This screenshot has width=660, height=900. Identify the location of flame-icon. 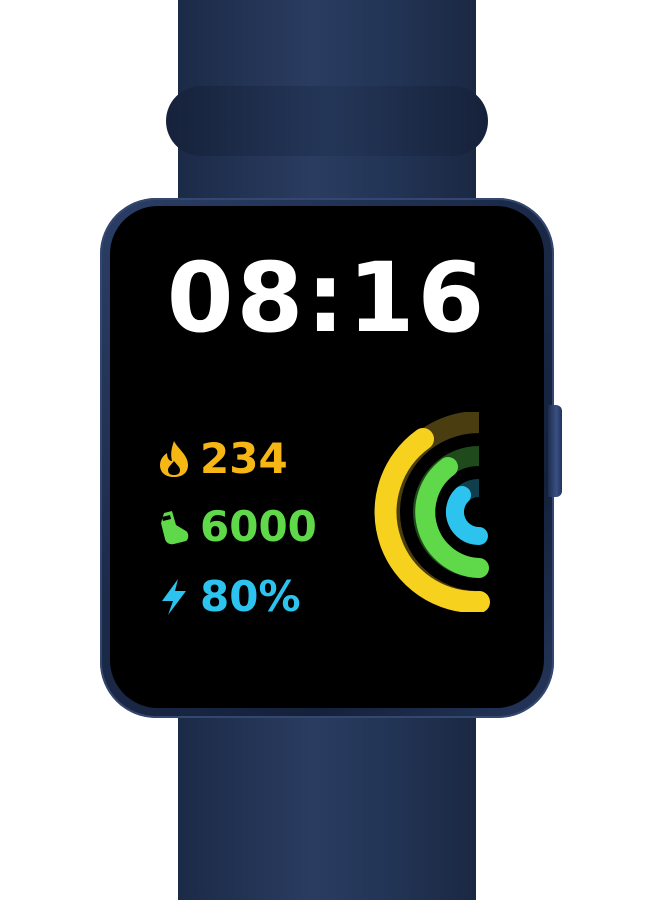
(174, 459).